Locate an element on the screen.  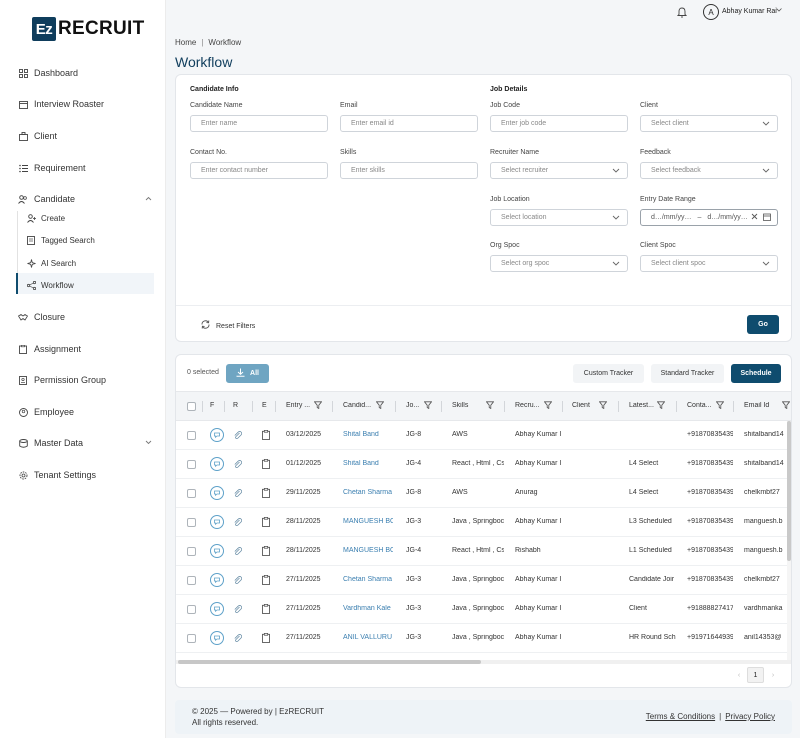
app-logo: Ez RECRUIT is located at coordinates (88, 29).